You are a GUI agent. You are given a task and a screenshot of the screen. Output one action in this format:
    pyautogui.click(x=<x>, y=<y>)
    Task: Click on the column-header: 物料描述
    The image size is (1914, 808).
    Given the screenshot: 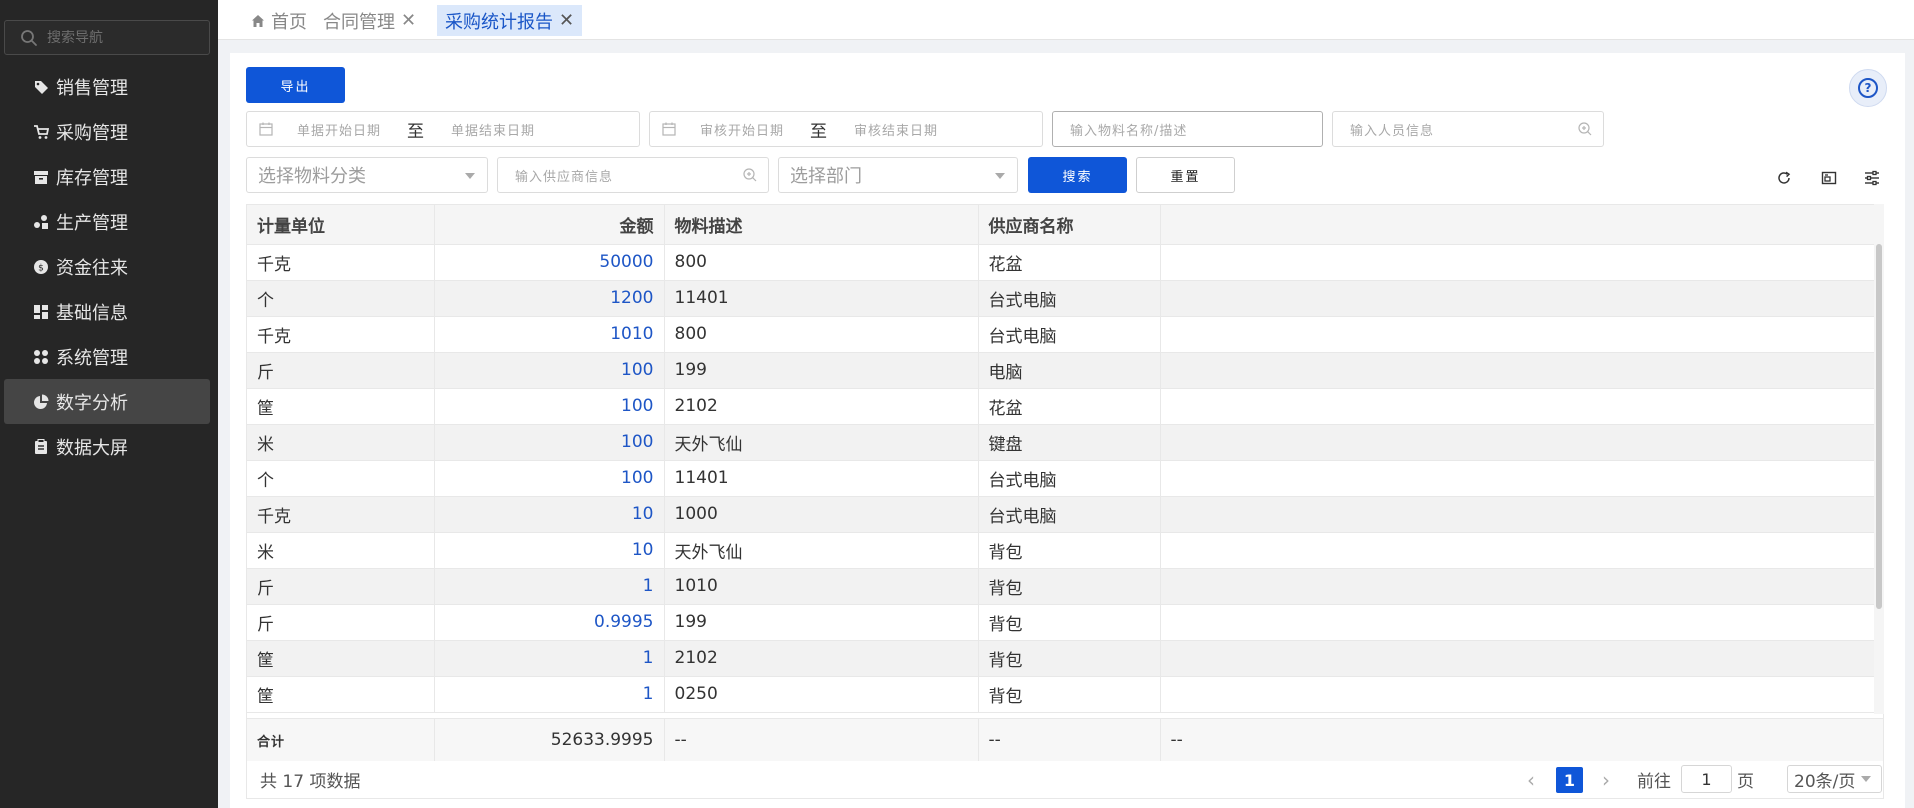 What is the action you would take?
    pyautogui.click(x=821, y=225)
    